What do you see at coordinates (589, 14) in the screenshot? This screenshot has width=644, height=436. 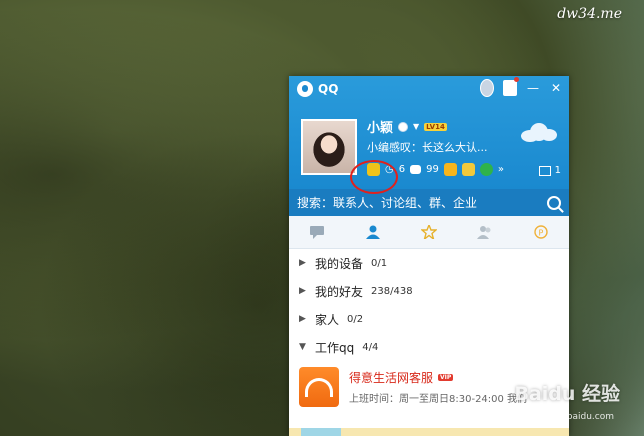 I see `site-watermark: dw34.me` at bounding box center [589, 14].